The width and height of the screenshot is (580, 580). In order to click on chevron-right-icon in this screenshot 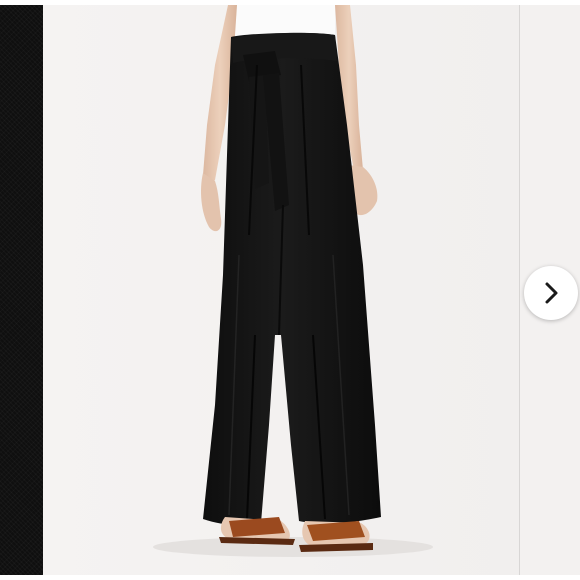, I will do `click(551, 293)`.